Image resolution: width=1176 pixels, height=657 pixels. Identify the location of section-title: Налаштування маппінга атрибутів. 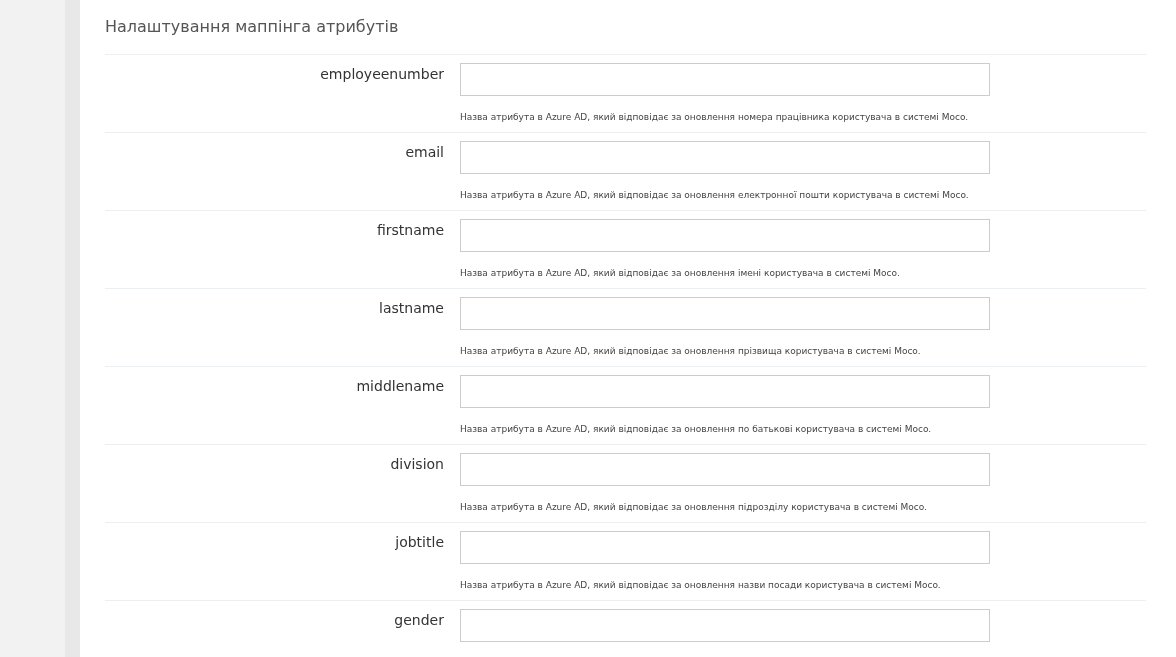
(252, 27).